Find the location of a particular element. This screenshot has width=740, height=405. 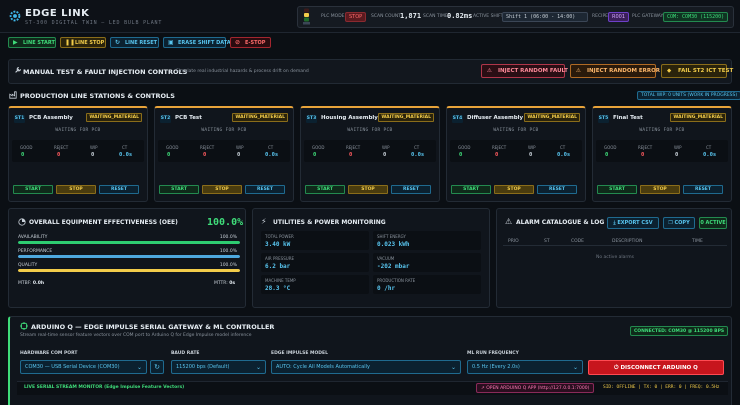

ml-run-frequency-select: 0.5 Hz (Every 2.0s) ⌄ is located at coordinates (525, 367).